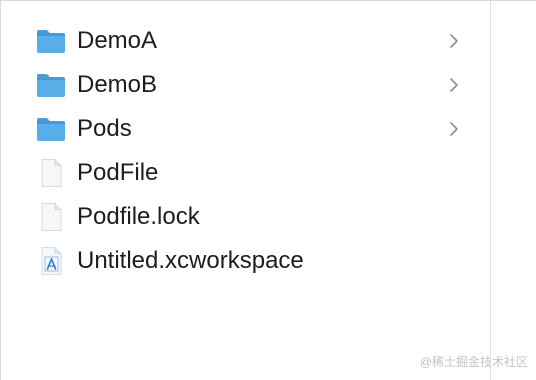 The height and width of the screenshot is (380, 536). I want to click on file-name: DemoA, so click(117, 40).